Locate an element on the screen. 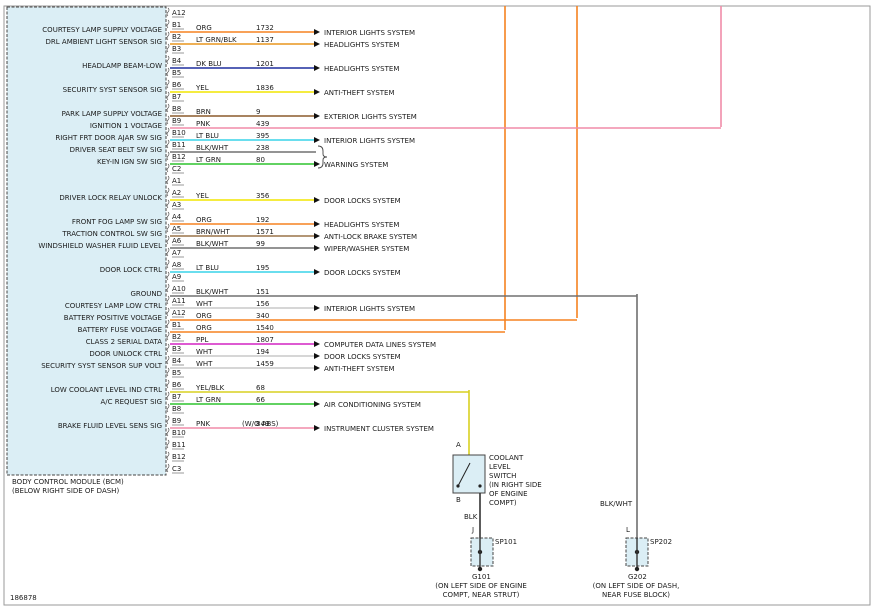  splice-id: SP101 is located at coordinates (506, 542).